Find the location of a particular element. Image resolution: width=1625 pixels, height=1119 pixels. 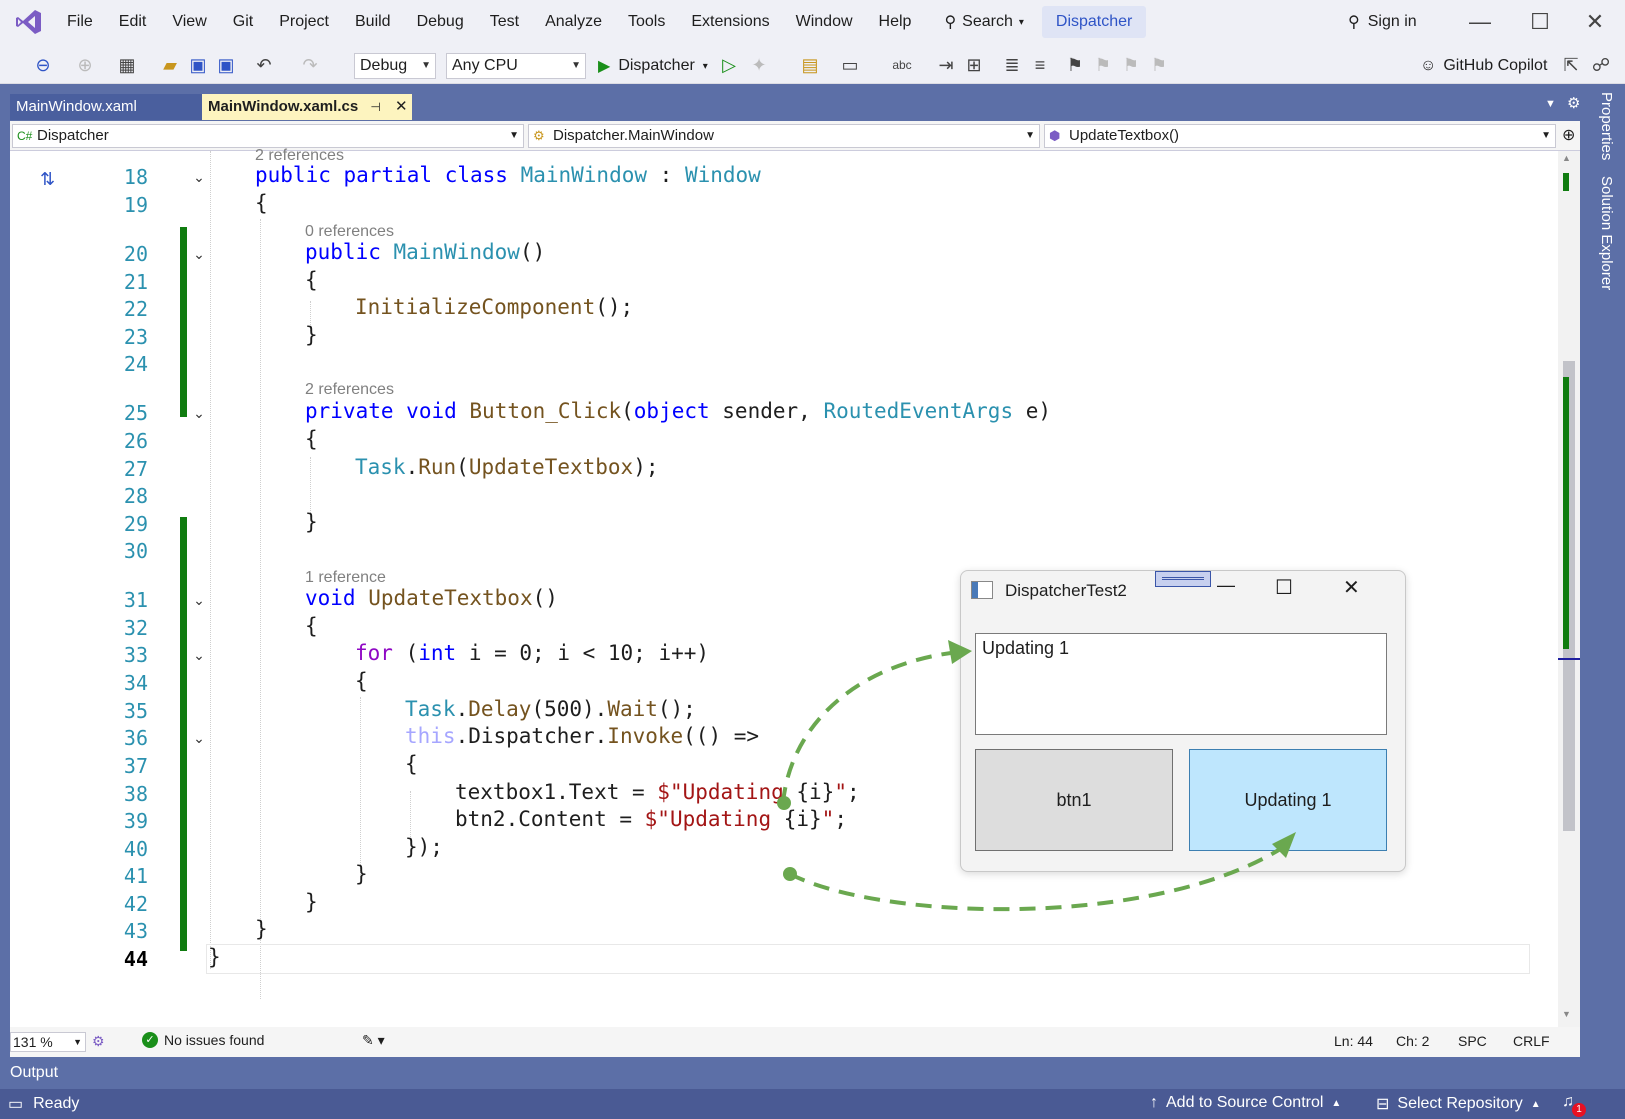

textbox1: Updating 1 is located at coordinates (1181, 684).